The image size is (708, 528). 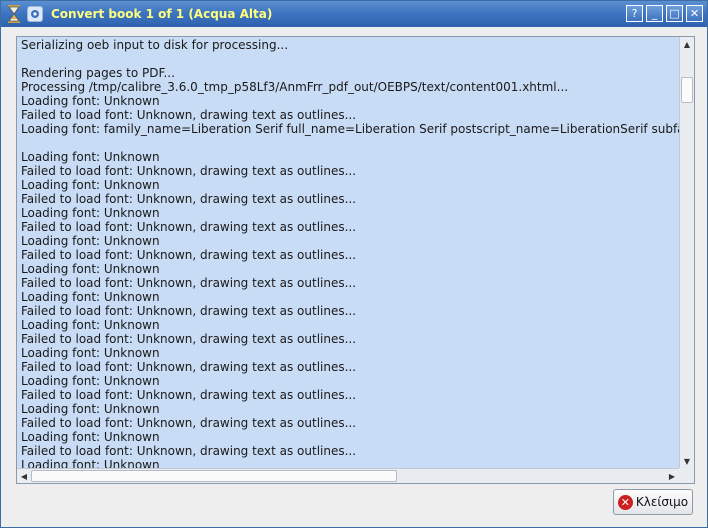 I want to click on close-window-button: ✕, so click(x=694, y=13).